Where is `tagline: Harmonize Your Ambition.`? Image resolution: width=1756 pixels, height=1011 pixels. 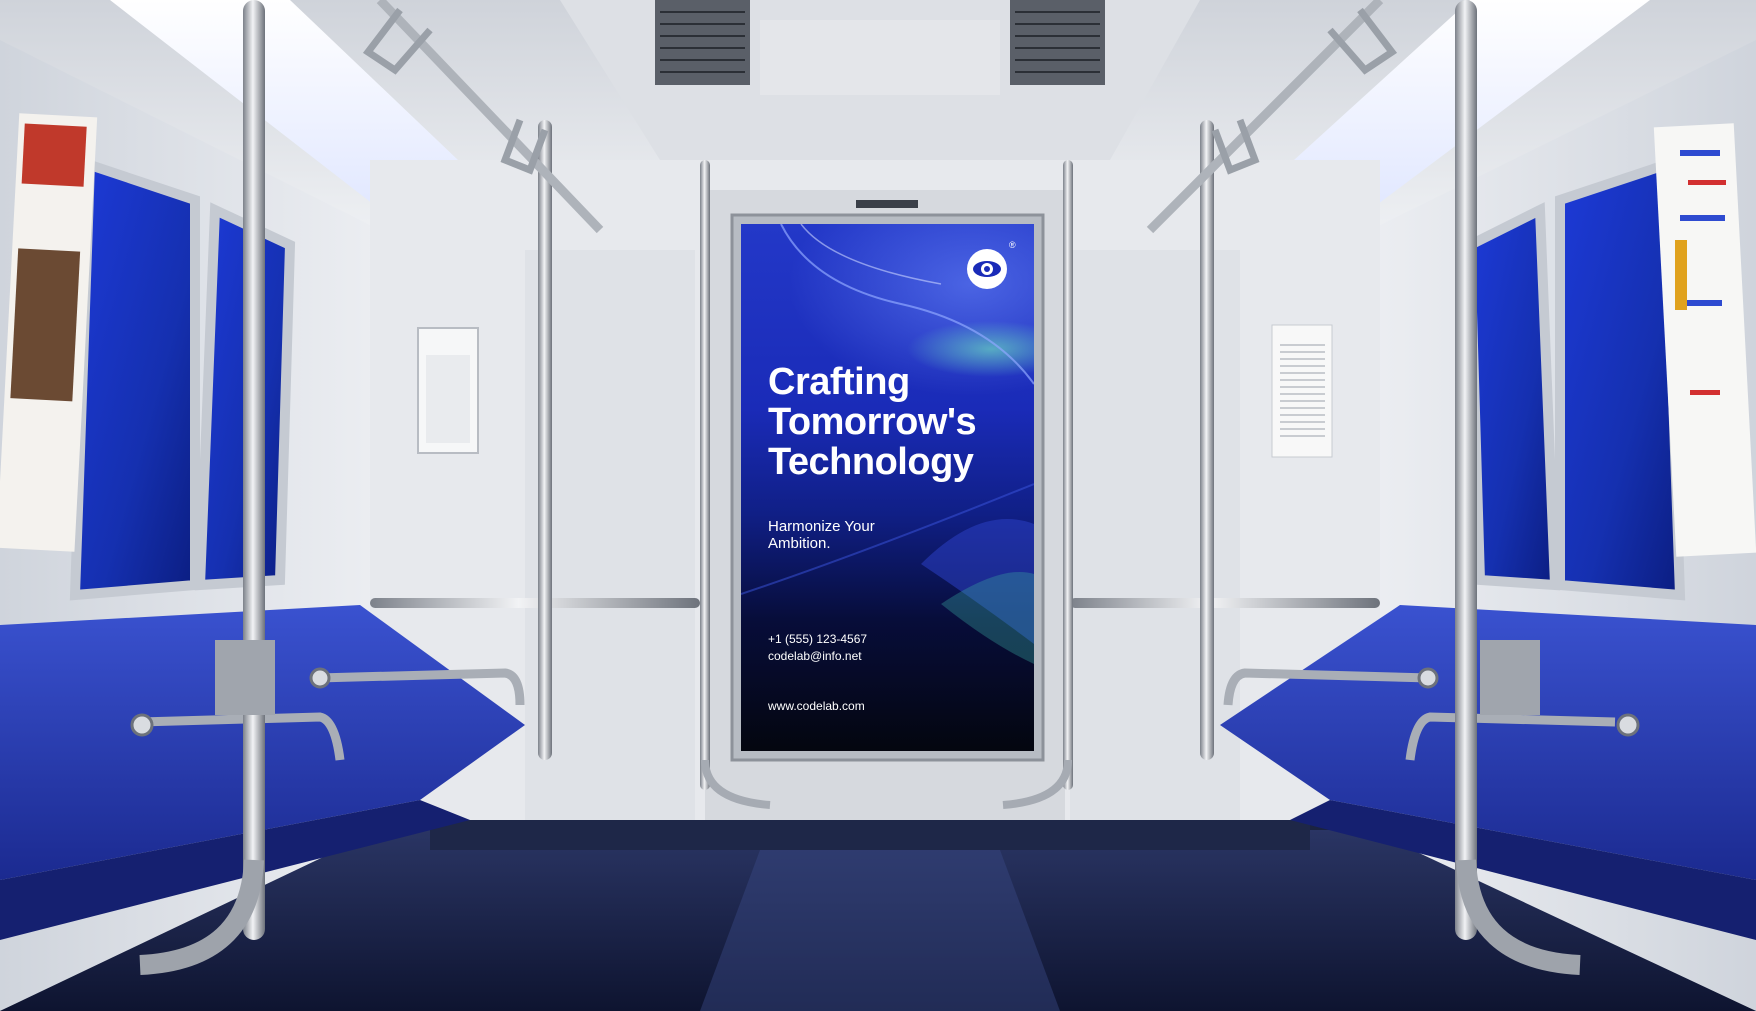 tagline: Harmonize Your Ambition. is located at coordinates (868, 535).